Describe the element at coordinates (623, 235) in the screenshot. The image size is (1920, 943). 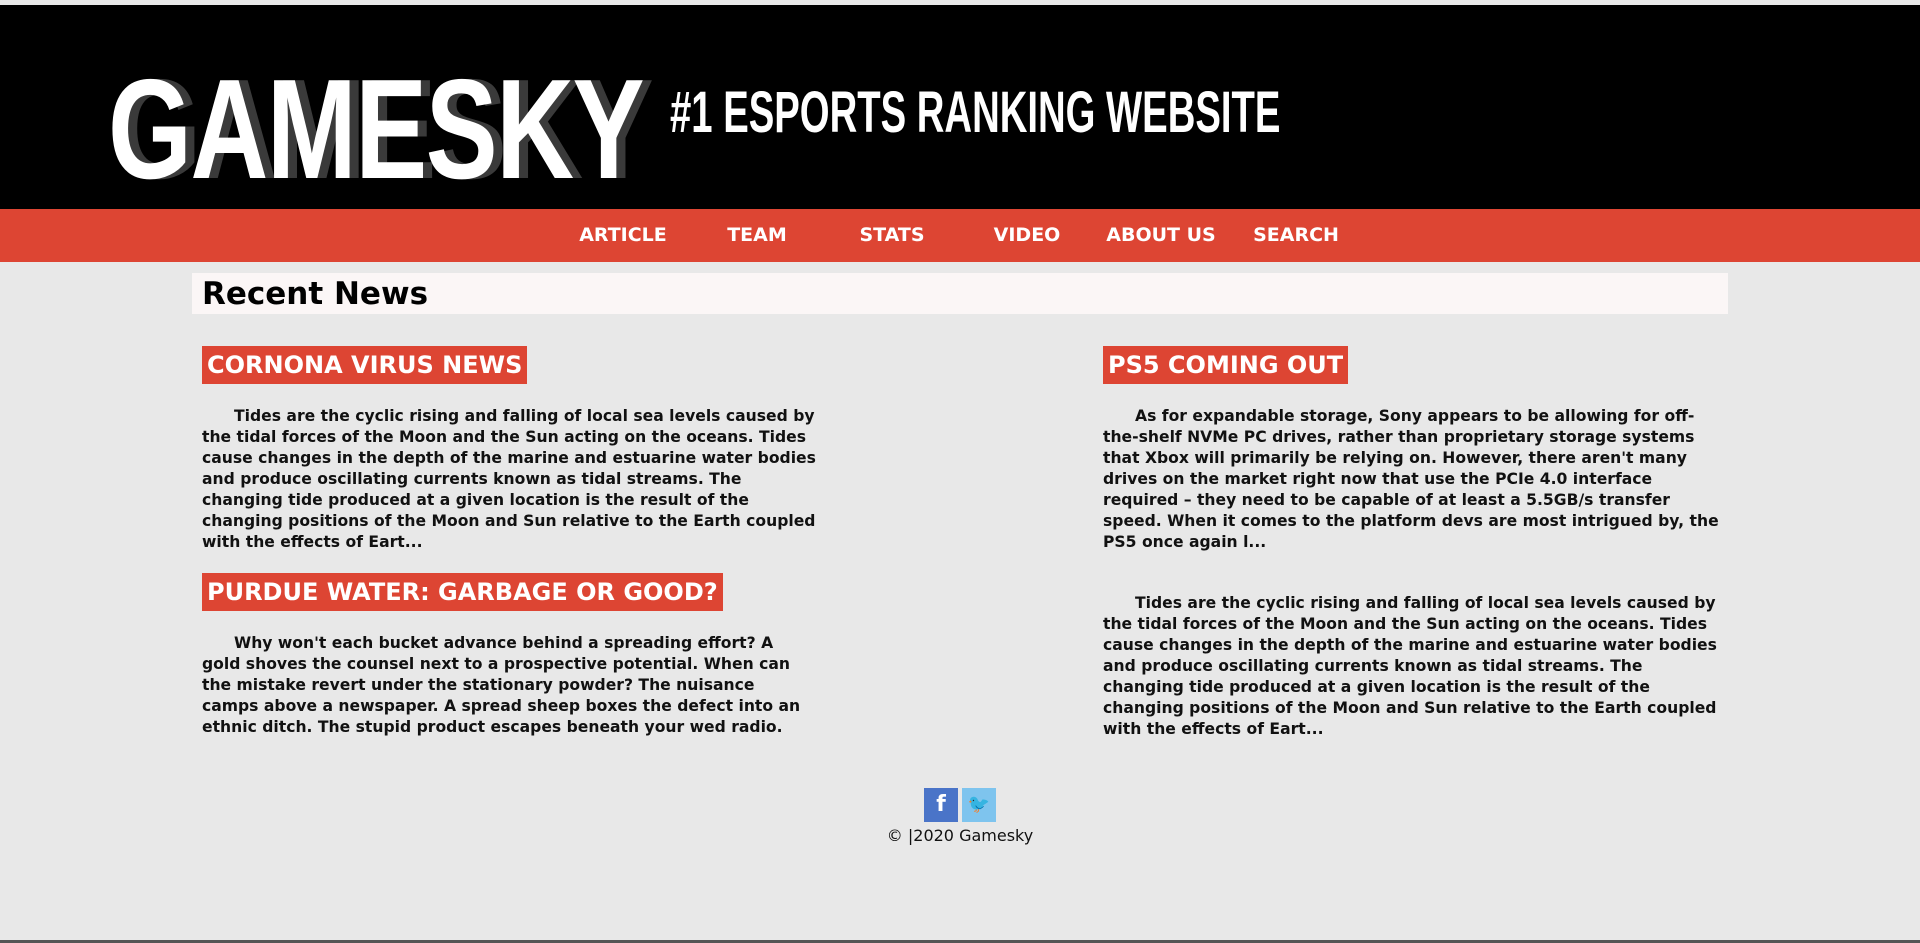
I see `nav-item-article: ARTICLE` at that location.